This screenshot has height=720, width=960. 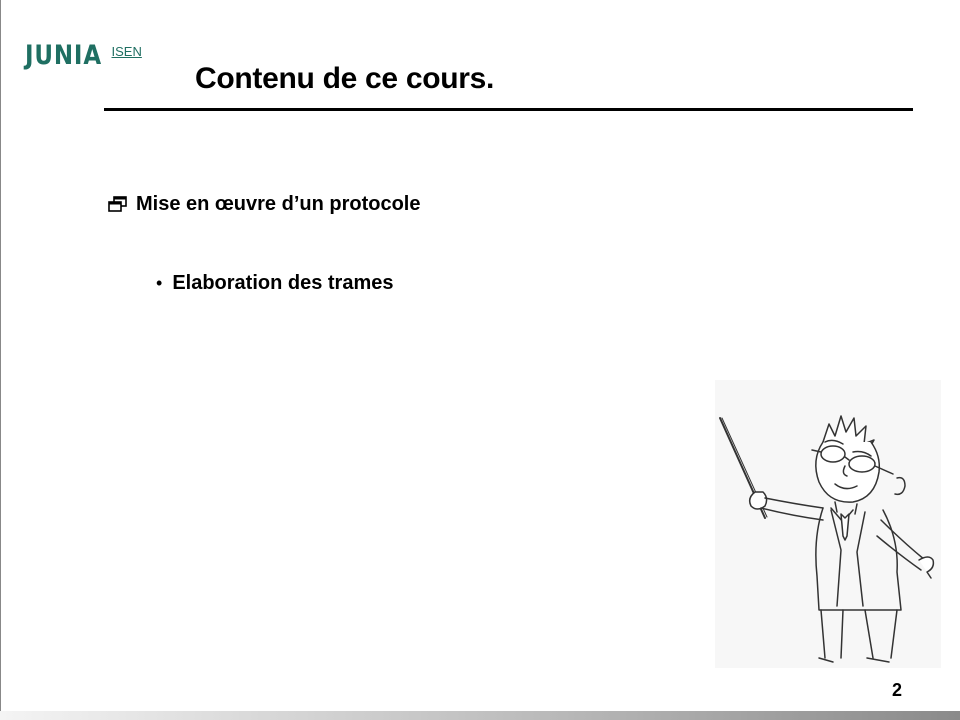 What do you see at coordinates (283, 283) in the screenshot?
I see `sub-list-item-text: Elaboration des trames` at bounding box center [283, 283].